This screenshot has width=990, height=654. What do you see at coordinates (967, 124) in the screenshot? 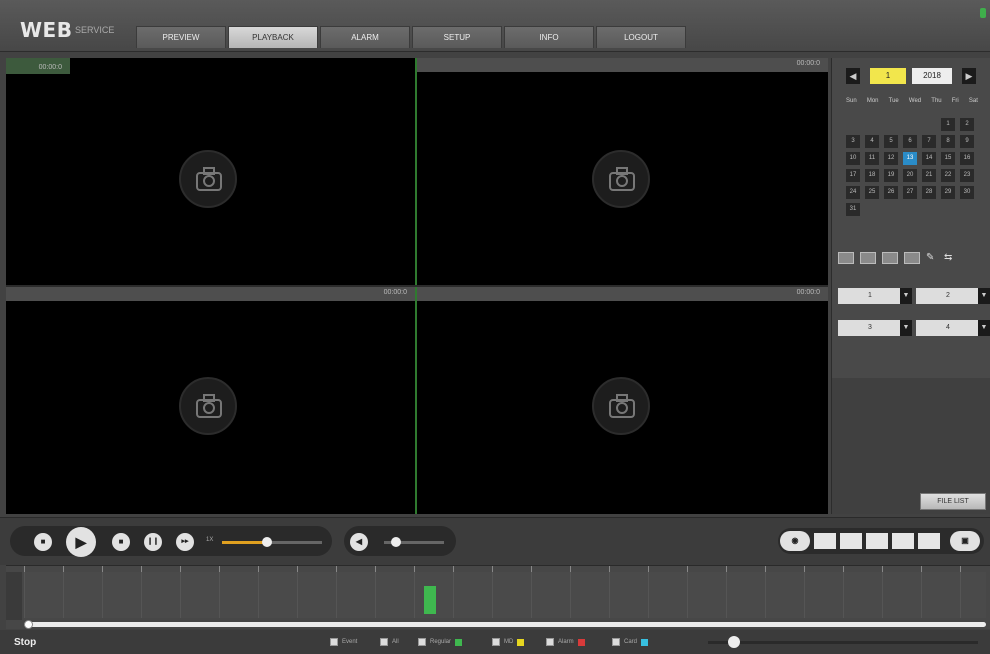
I see `calendar-day: 2` at bounding box center [967, 124].